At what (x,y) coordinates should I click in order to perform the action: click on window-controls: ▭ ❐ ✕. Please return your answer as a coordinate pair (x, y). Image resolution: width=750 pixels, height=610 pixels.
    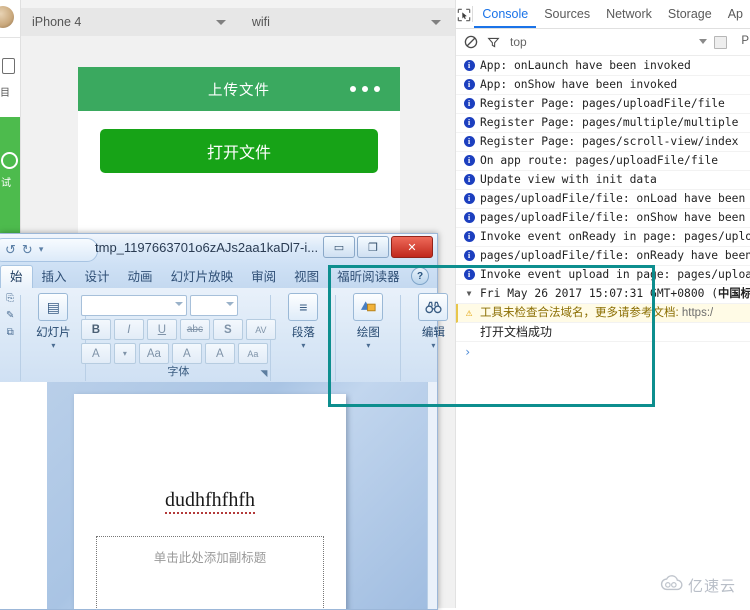
    Looking at the image, I should click on (378, 247).